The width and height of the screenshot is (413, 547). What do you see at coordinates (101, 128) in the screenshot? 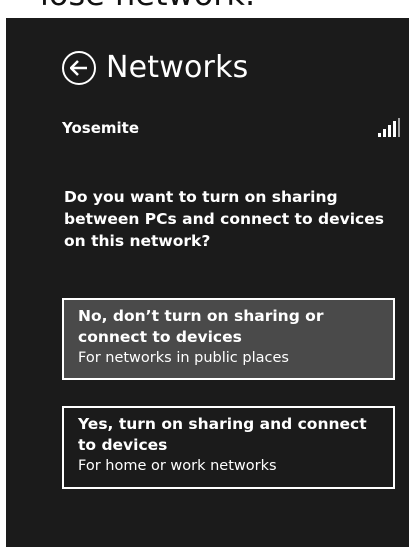
I see `network-name: Yosemite` at bounding box center [101, 128].